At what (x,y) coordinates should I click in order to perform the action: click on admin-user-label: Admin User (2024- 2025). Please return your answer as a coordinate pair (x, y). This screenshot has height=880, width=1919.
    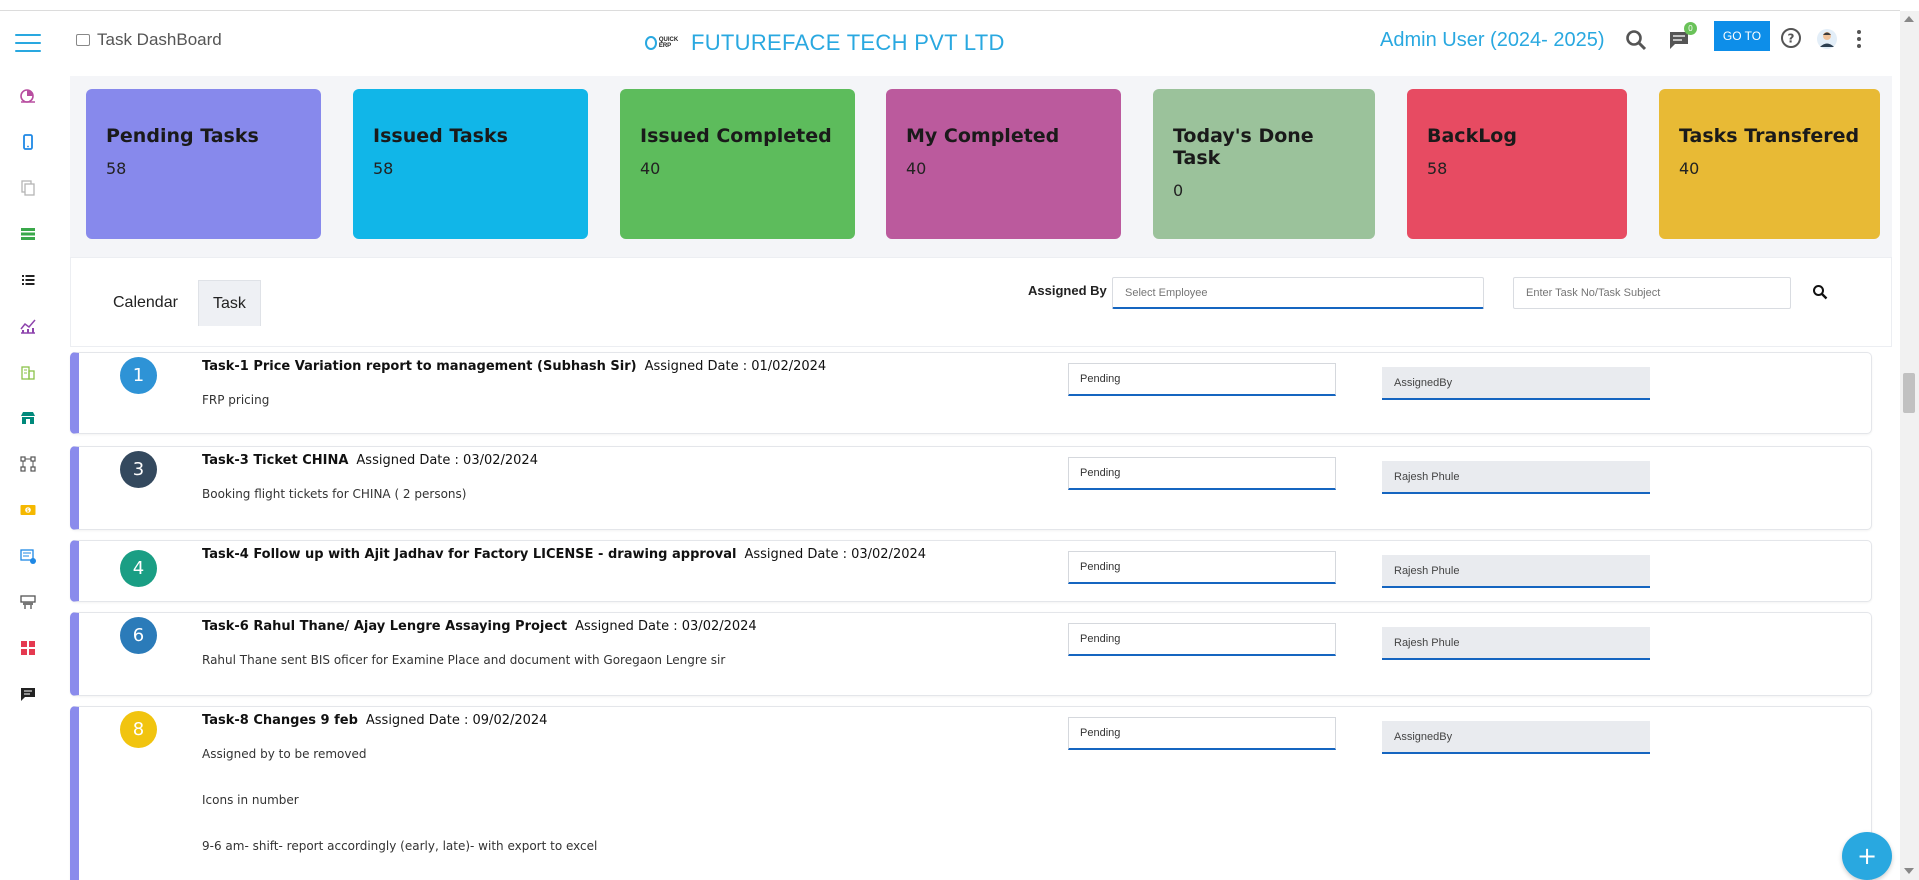
    Looking at the image, I should click on (1492, 40).